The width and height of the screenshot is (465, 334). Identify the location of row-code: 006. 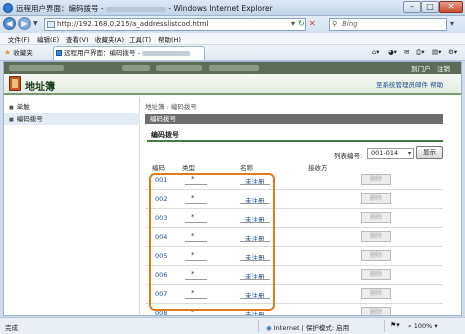
(161, 275).